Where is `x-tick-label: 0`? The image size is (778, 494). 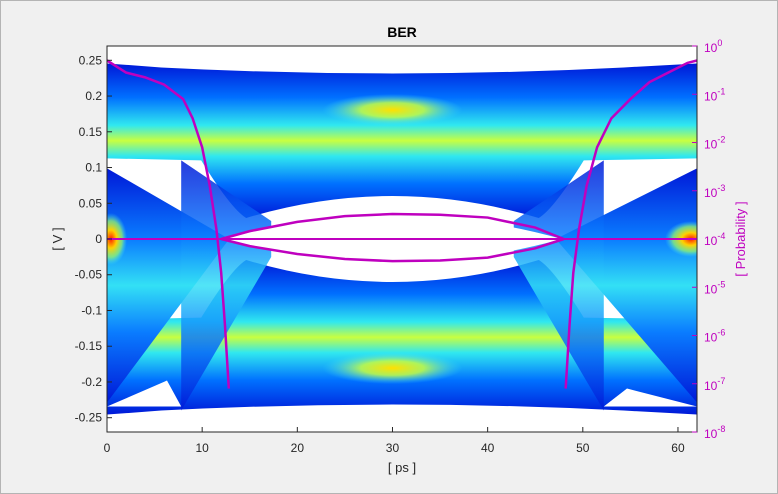
x-tick-label: 0 is located at coordinates (107, 448).